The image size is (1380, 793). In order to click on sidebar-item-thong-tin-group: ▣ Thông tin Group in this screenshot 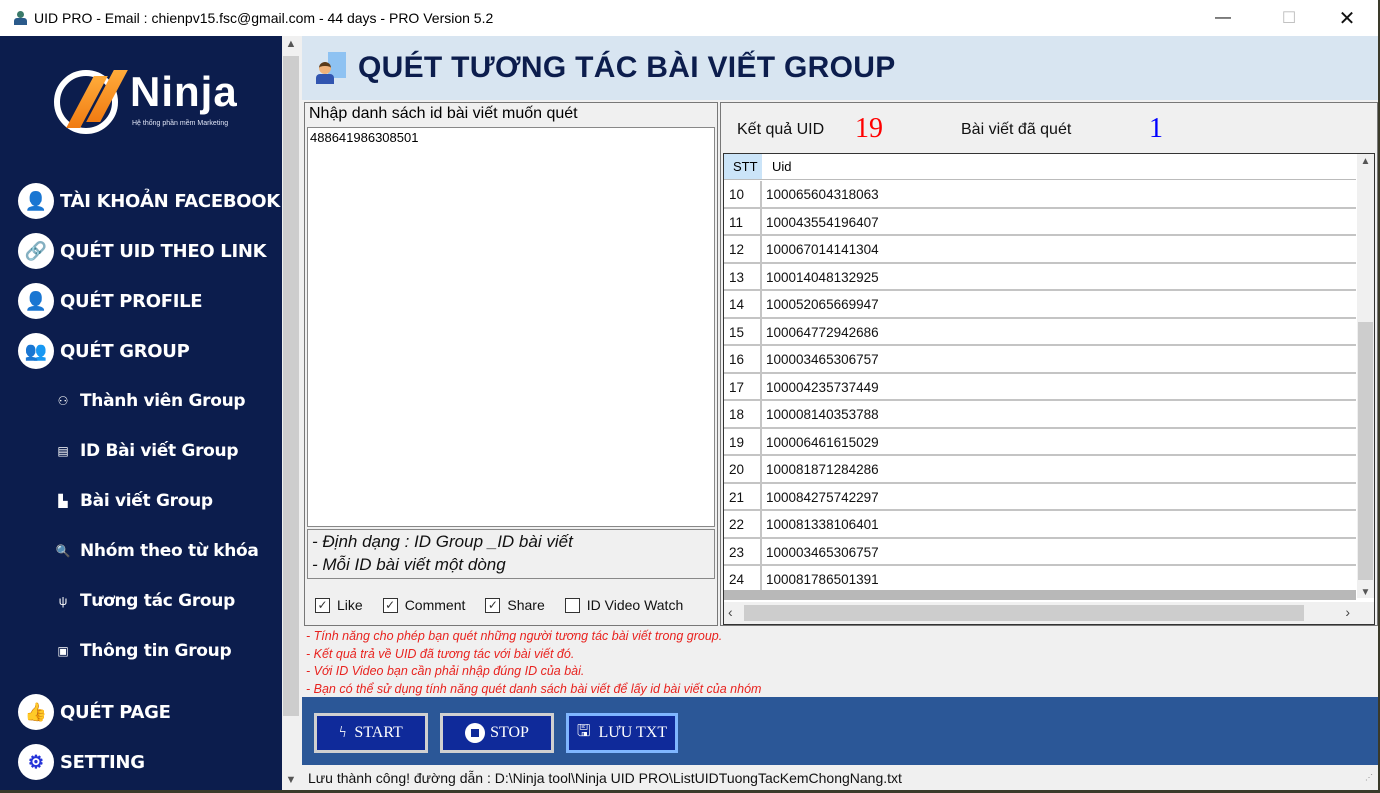, I will do `click(142, 651)`.